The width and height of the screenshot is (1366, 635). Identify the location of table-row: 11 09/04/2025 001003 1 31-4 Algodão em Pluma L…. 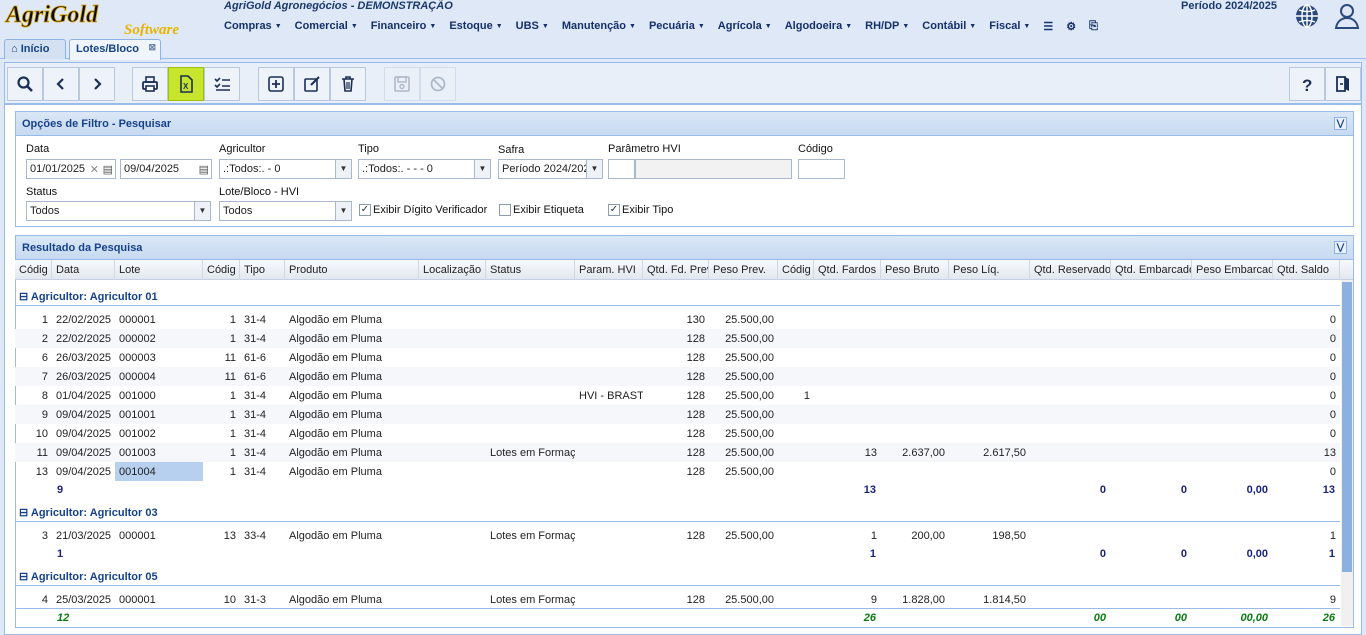
(677, 452).